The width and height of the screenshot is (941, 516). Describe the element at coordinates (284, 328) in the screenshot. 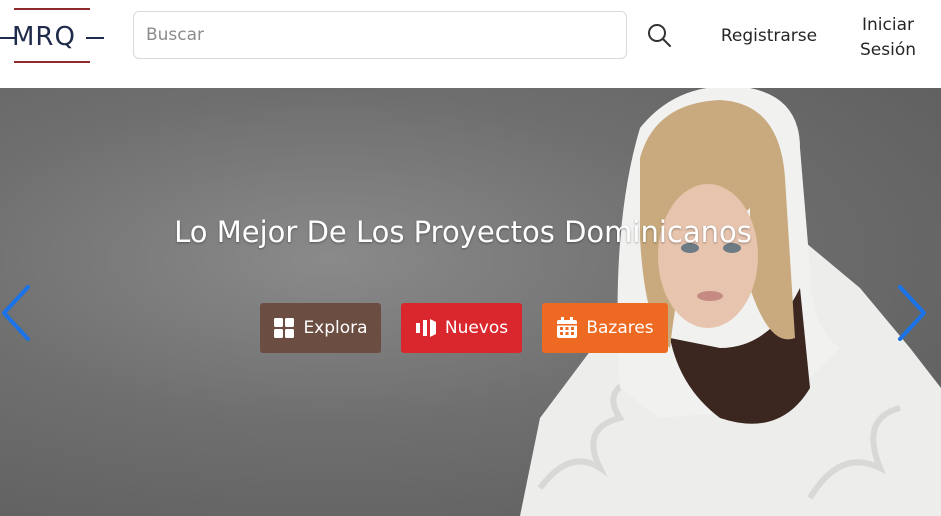

I see `grid-icon` at that location.